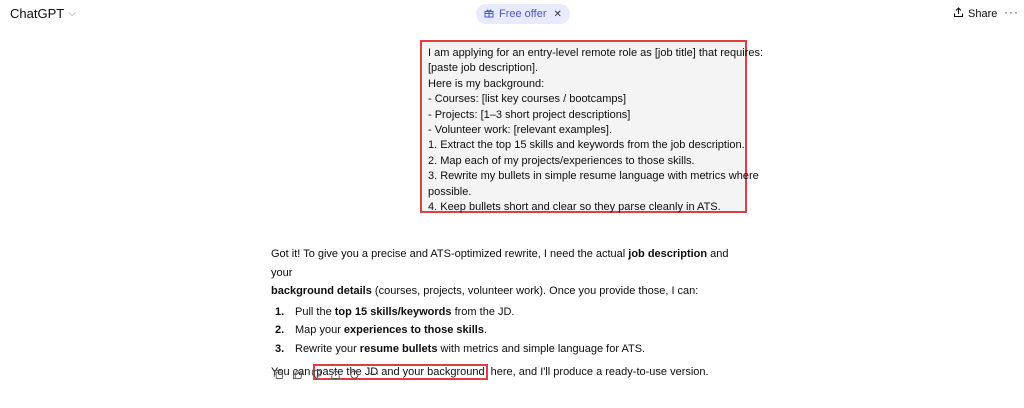  What do you see at coordinates (393, 311) in the screenshot?
I see `list-bold: top 15 skills/keywords` at bounding box center [393, 311].